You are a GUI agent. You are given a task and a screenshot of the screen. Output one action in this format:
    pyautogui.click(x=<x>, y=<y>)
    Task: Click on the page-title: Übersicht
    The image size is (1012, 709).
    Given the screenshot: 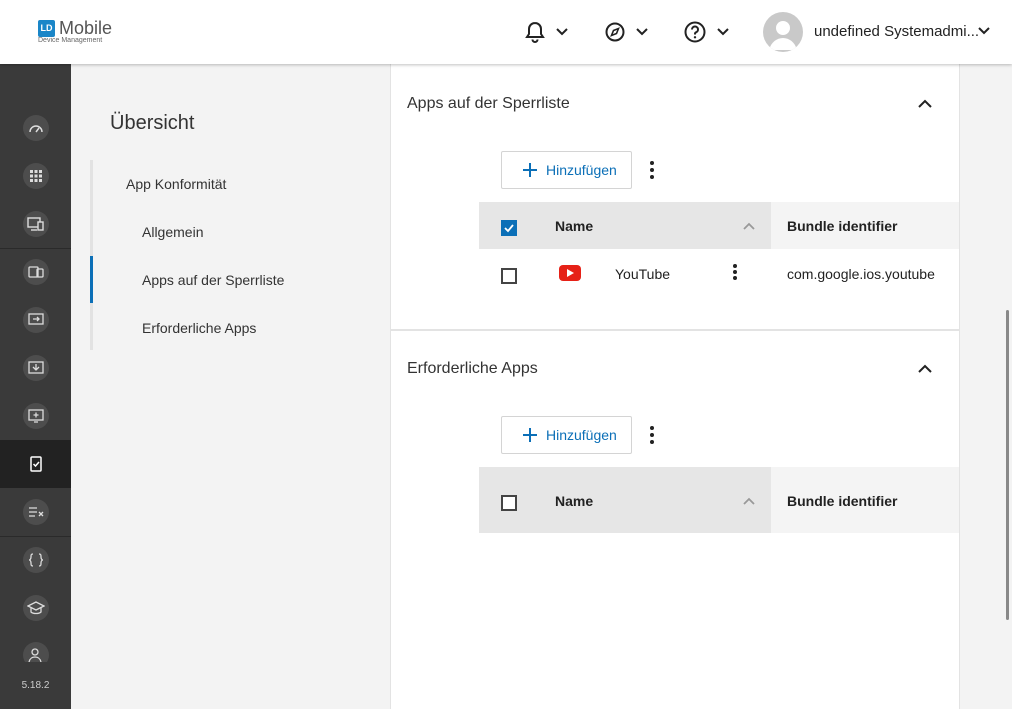 What is the action you would take?
    pyautogui.click(x=152, y=123)
    